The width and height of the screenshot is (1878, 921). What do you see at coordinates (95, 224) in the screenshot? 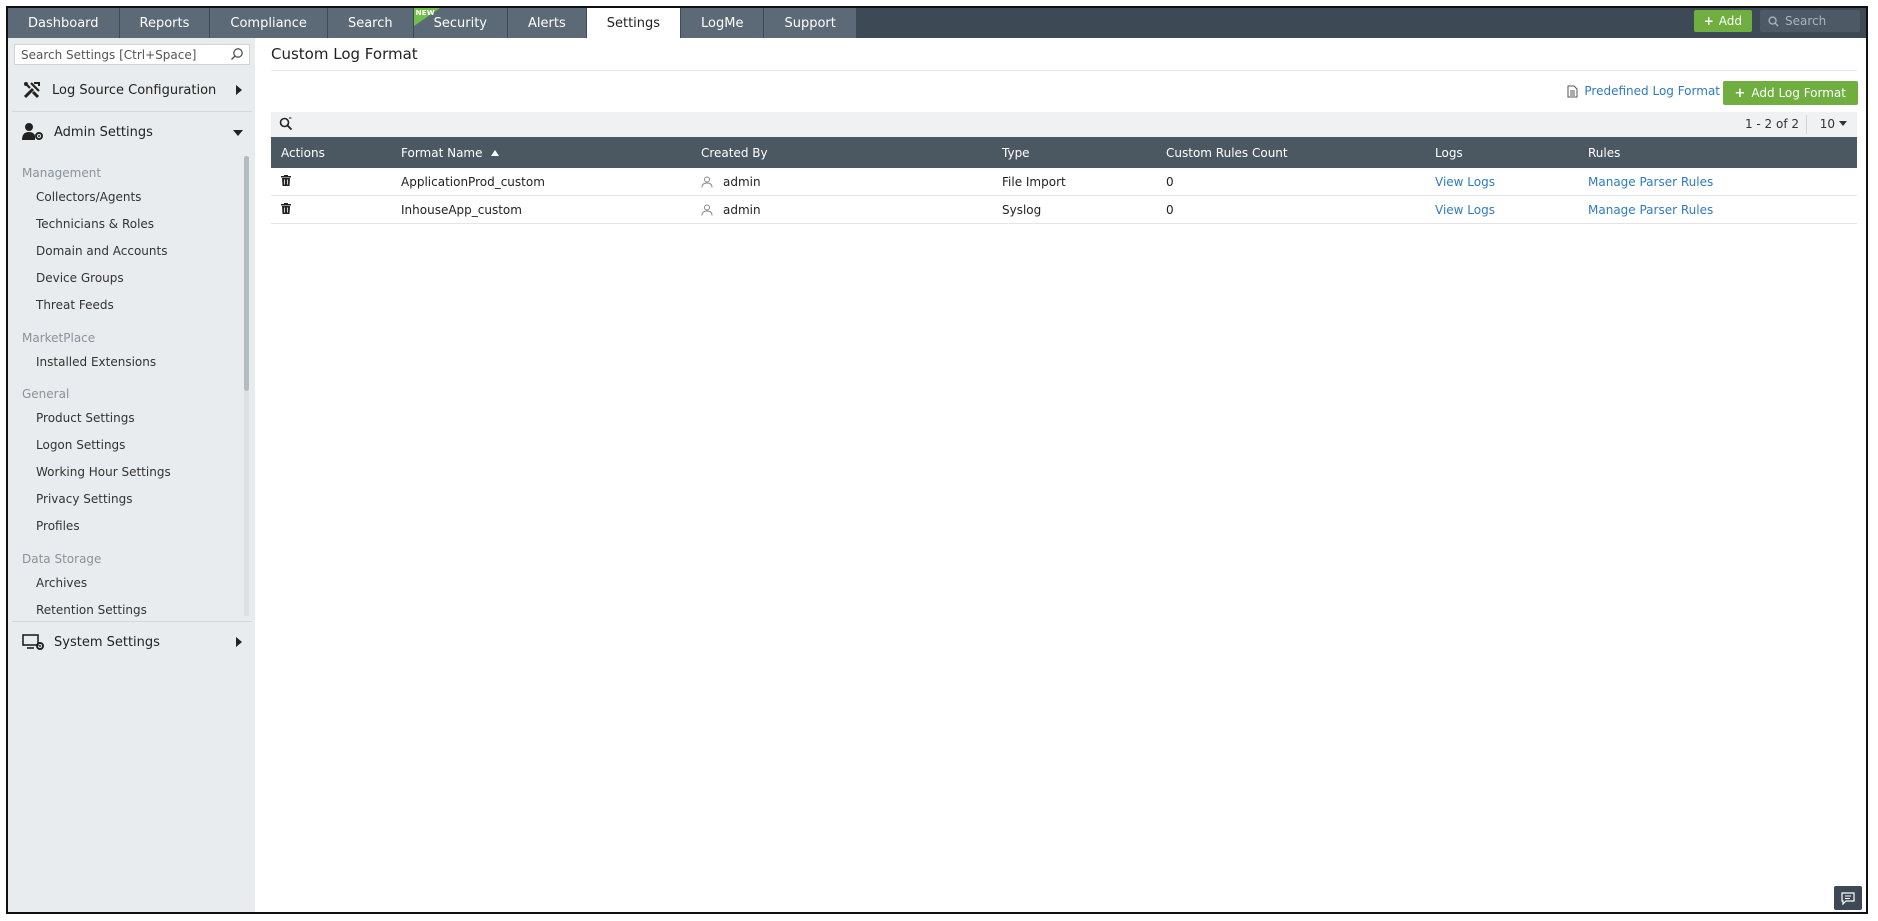
I see `sidebar-item-technicians-roles: Technicians & Roles` at bounding box center [95, 224].